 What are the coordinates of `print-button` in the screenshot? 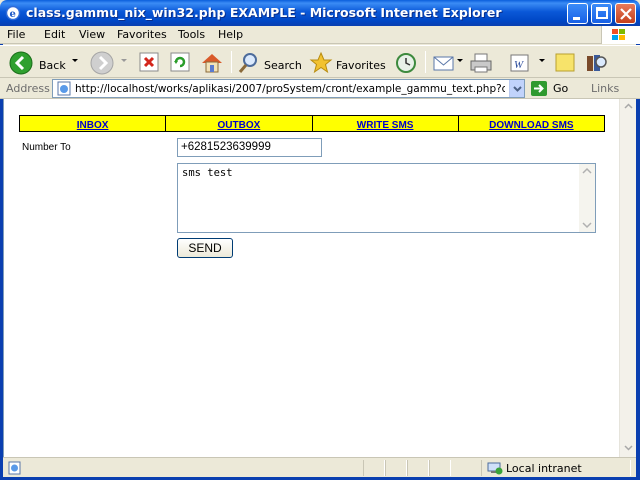 It's located at (481, 63).